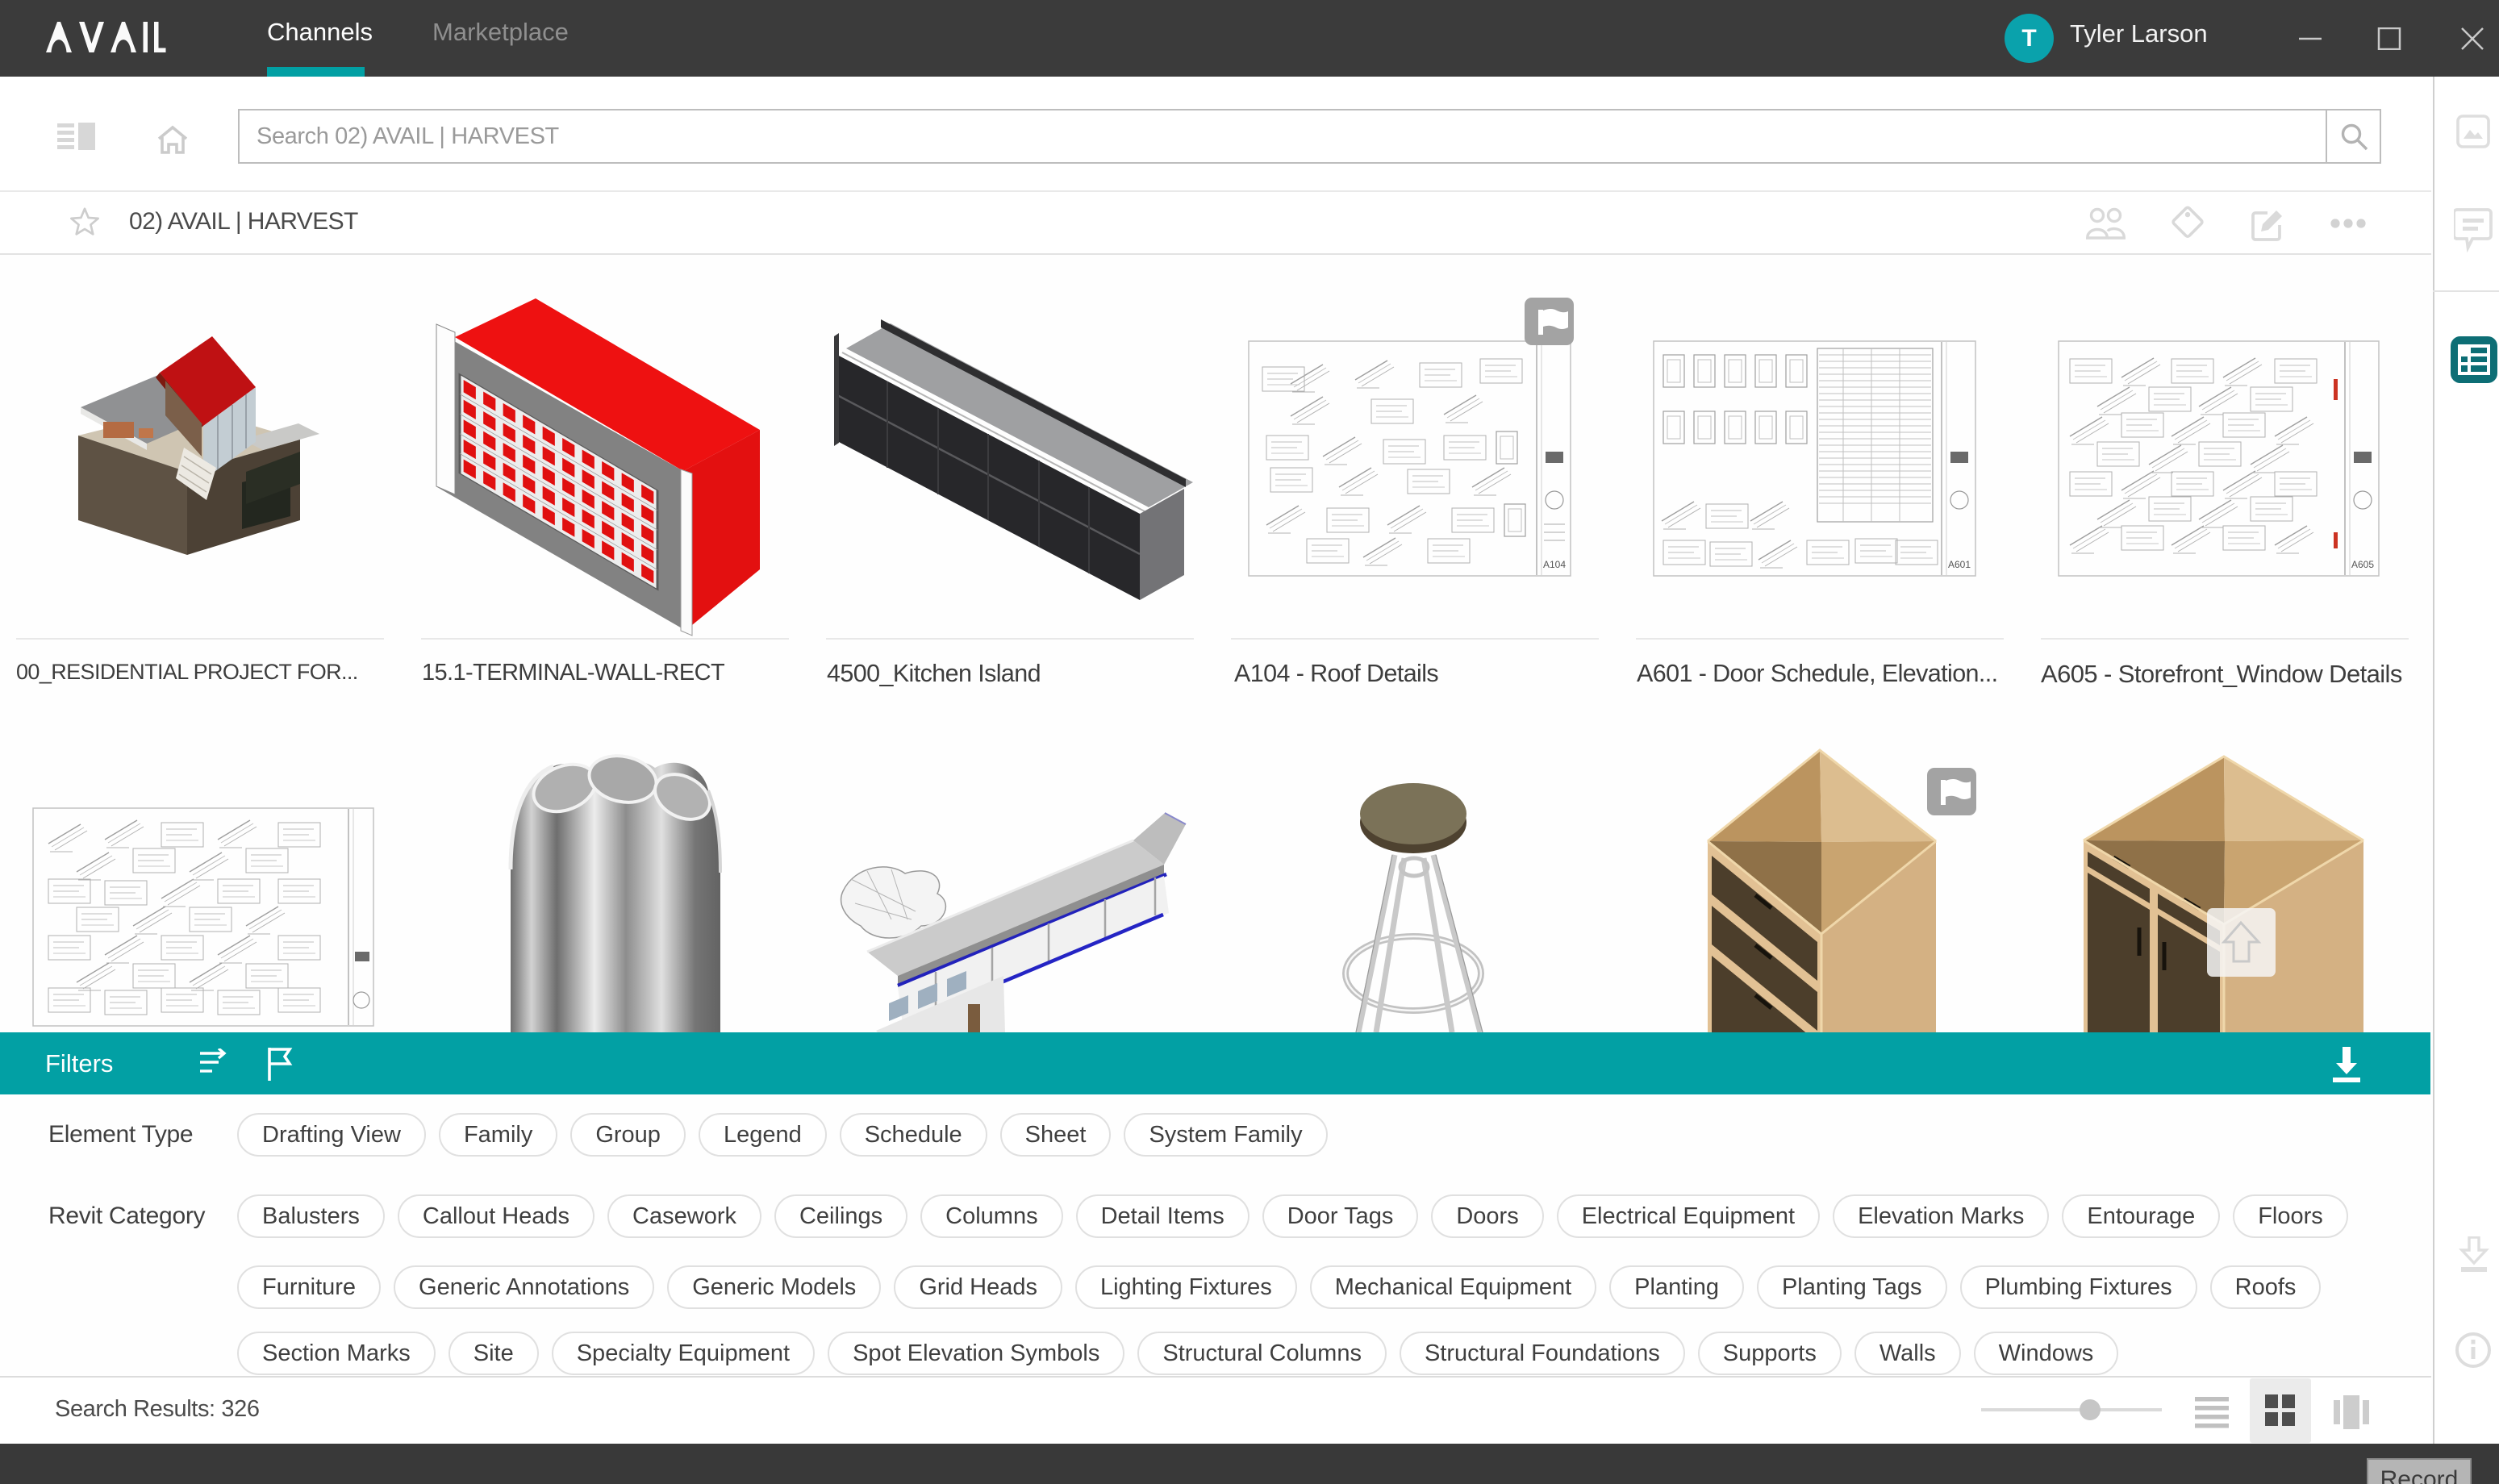 Image resolution: width=2499 pixels, height=1484 pixels. I want to click on svg-text: A605, so click(2362, 565).